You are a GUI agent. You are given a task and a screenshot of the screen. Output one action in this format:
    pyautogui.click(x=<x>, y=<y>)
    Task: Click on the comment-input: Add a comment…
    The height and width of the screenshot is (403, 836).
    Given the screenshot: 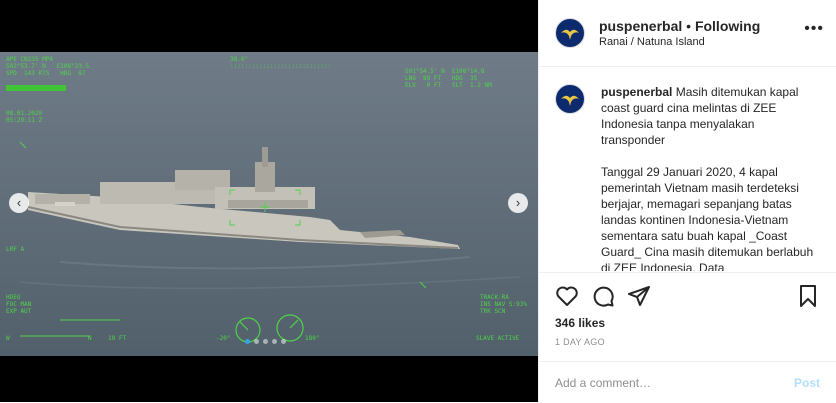 What is the action you would take?
    pyautogui.click(x=674, y=383)
    